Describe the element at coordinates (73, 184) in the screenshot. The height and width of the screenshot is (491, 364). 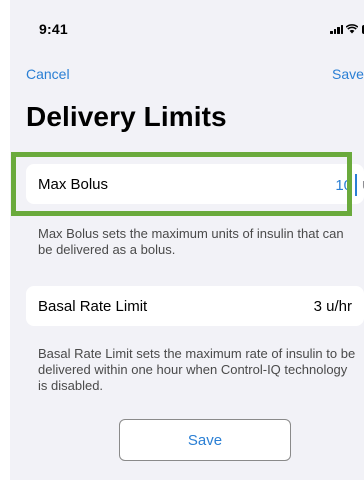
I see `max-bolus-label: Max Bolus` at that location.